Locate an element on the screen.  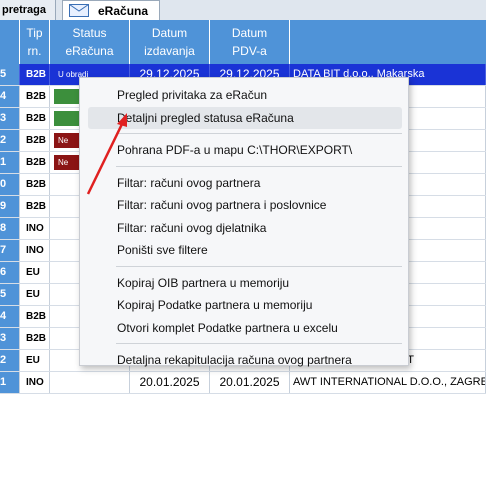
header-tip-line1: Tip is located at coordinates (34, 33).